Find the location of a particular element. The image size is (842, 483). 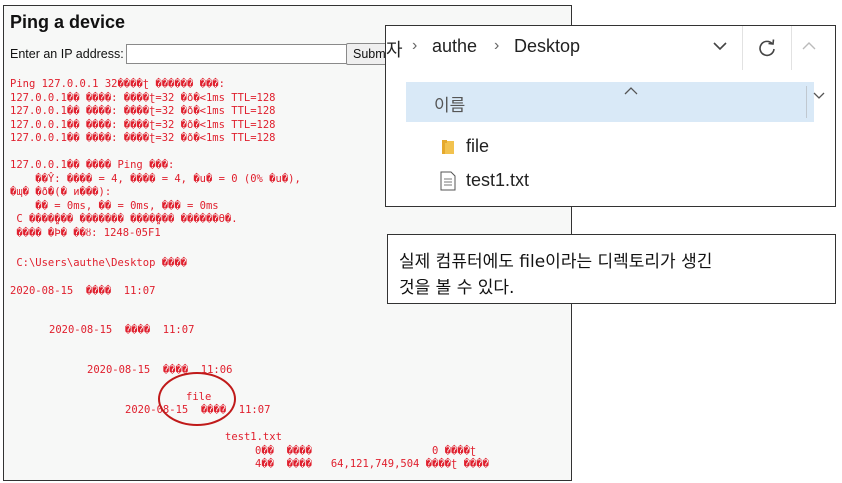

summary-files-output: 0�� ���� 0 ����ʈ is located at coordinates (365, 452).